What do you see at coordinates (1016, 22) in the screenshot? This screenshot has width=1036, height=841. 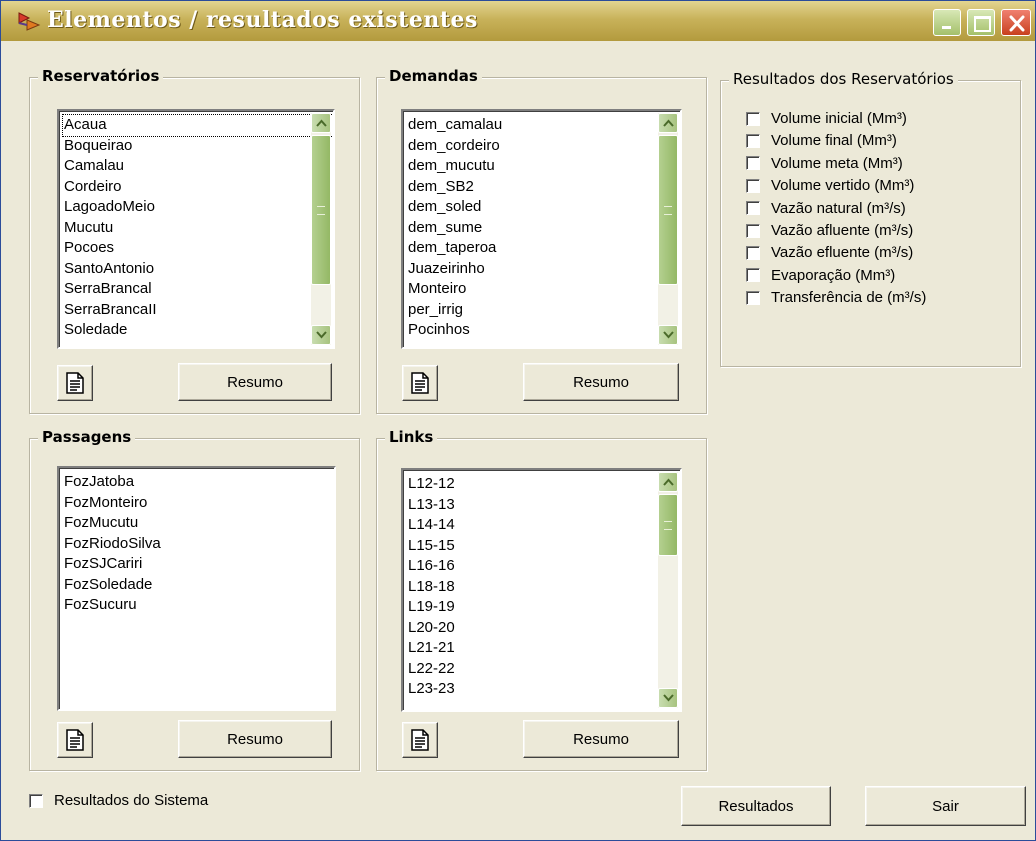 I see `close-icon` at bounding box center [1016, 22].